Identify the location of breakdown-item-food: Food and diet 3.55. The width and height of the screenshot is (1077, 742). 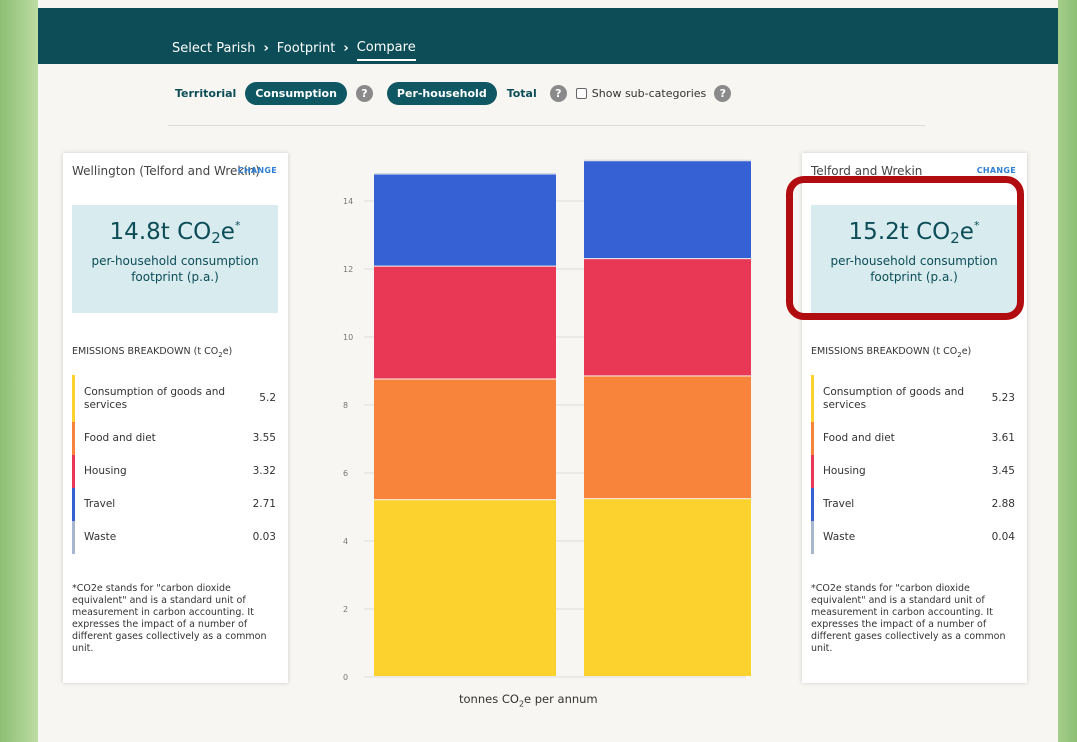
(174, 438).